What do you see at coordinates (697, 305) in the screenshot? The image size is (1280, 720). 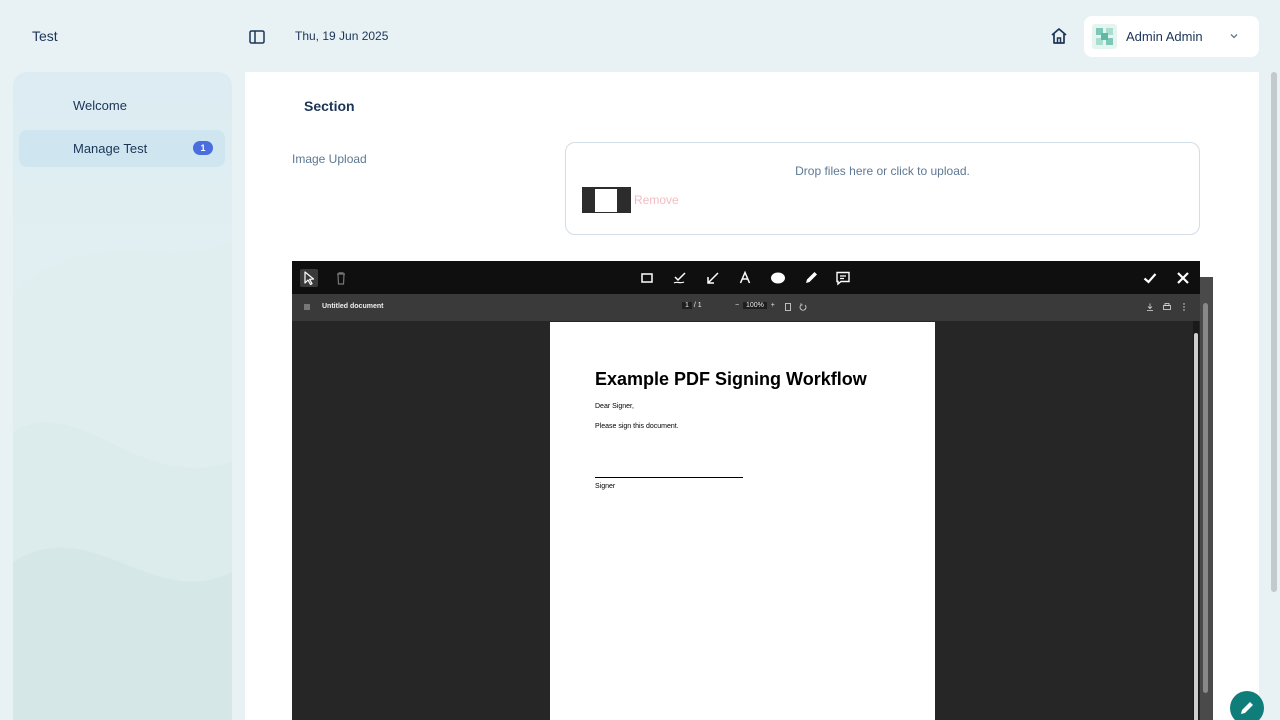 I see `page-total: / 1` at bounding box center [697, 305].